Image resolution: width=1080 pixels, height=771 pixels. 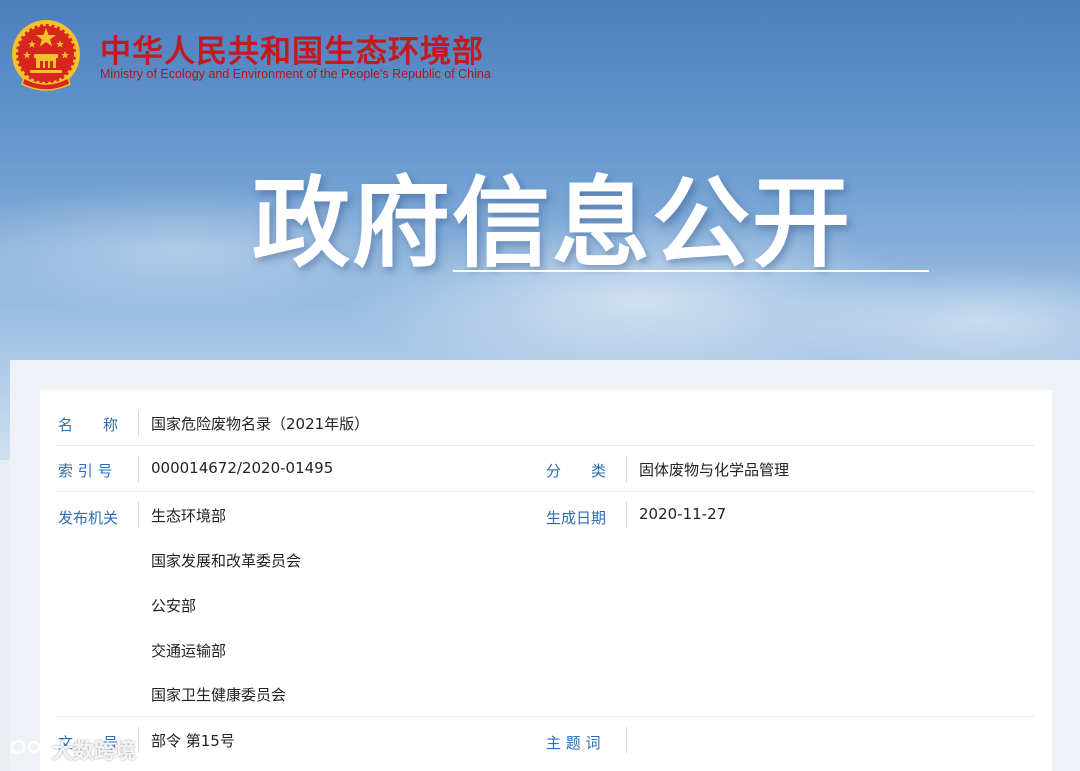 I want to click on doc-issuer-label: 发布机关, so click(x=88, y=518).